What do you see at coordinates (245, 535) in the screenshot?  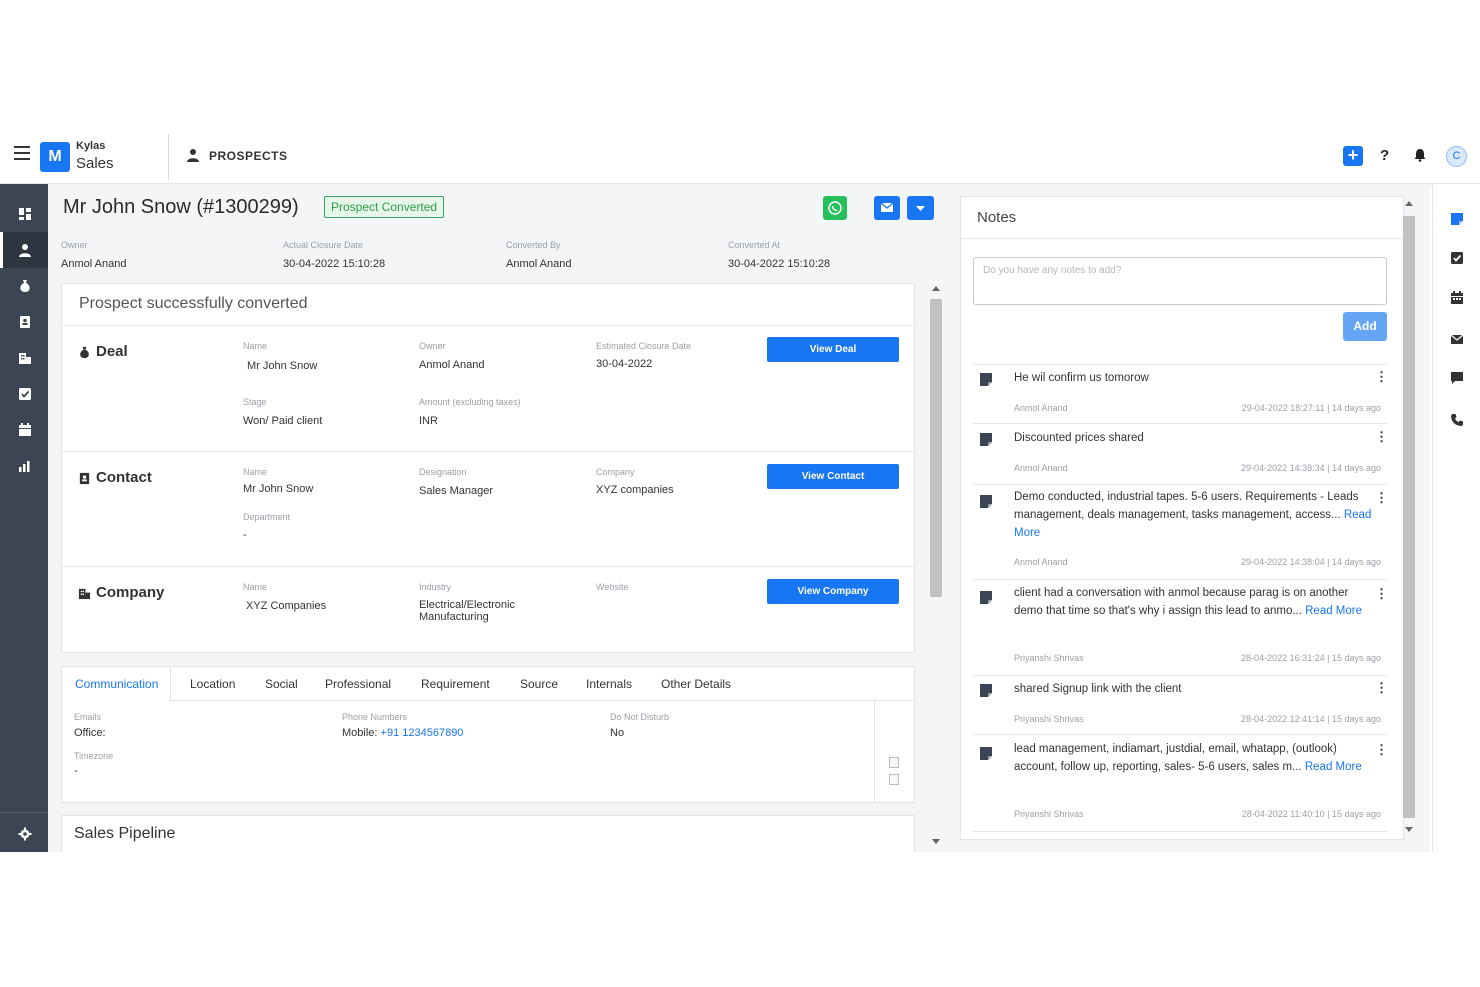 I see `contact-department-value: -` at bounding box center [245, 535].